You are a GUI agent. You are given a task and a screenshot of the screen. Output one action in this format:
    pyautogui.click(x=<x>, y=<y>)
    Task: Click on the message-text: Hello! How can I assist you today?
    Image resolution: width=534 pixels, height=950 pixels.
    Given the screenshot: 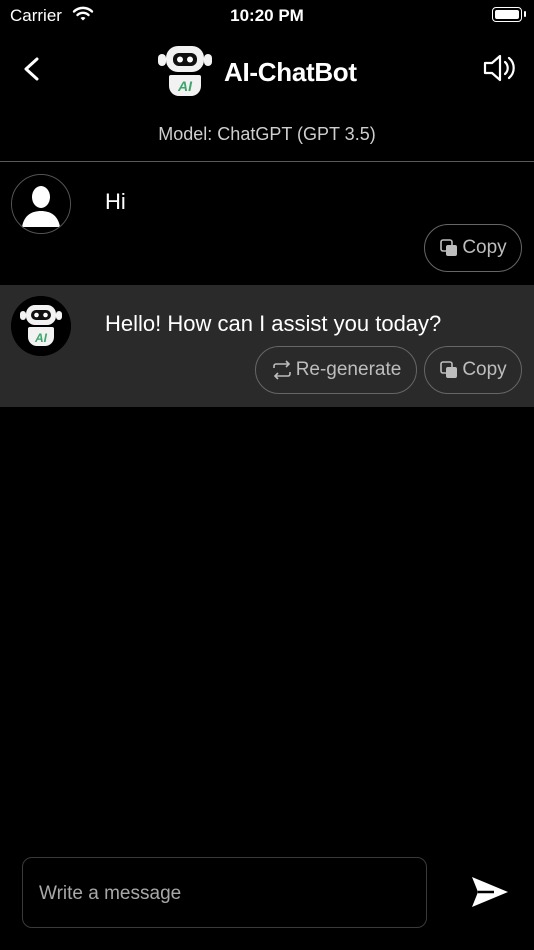 What is the action you would take?
    pyautogui.click(x=273, y=323)
    